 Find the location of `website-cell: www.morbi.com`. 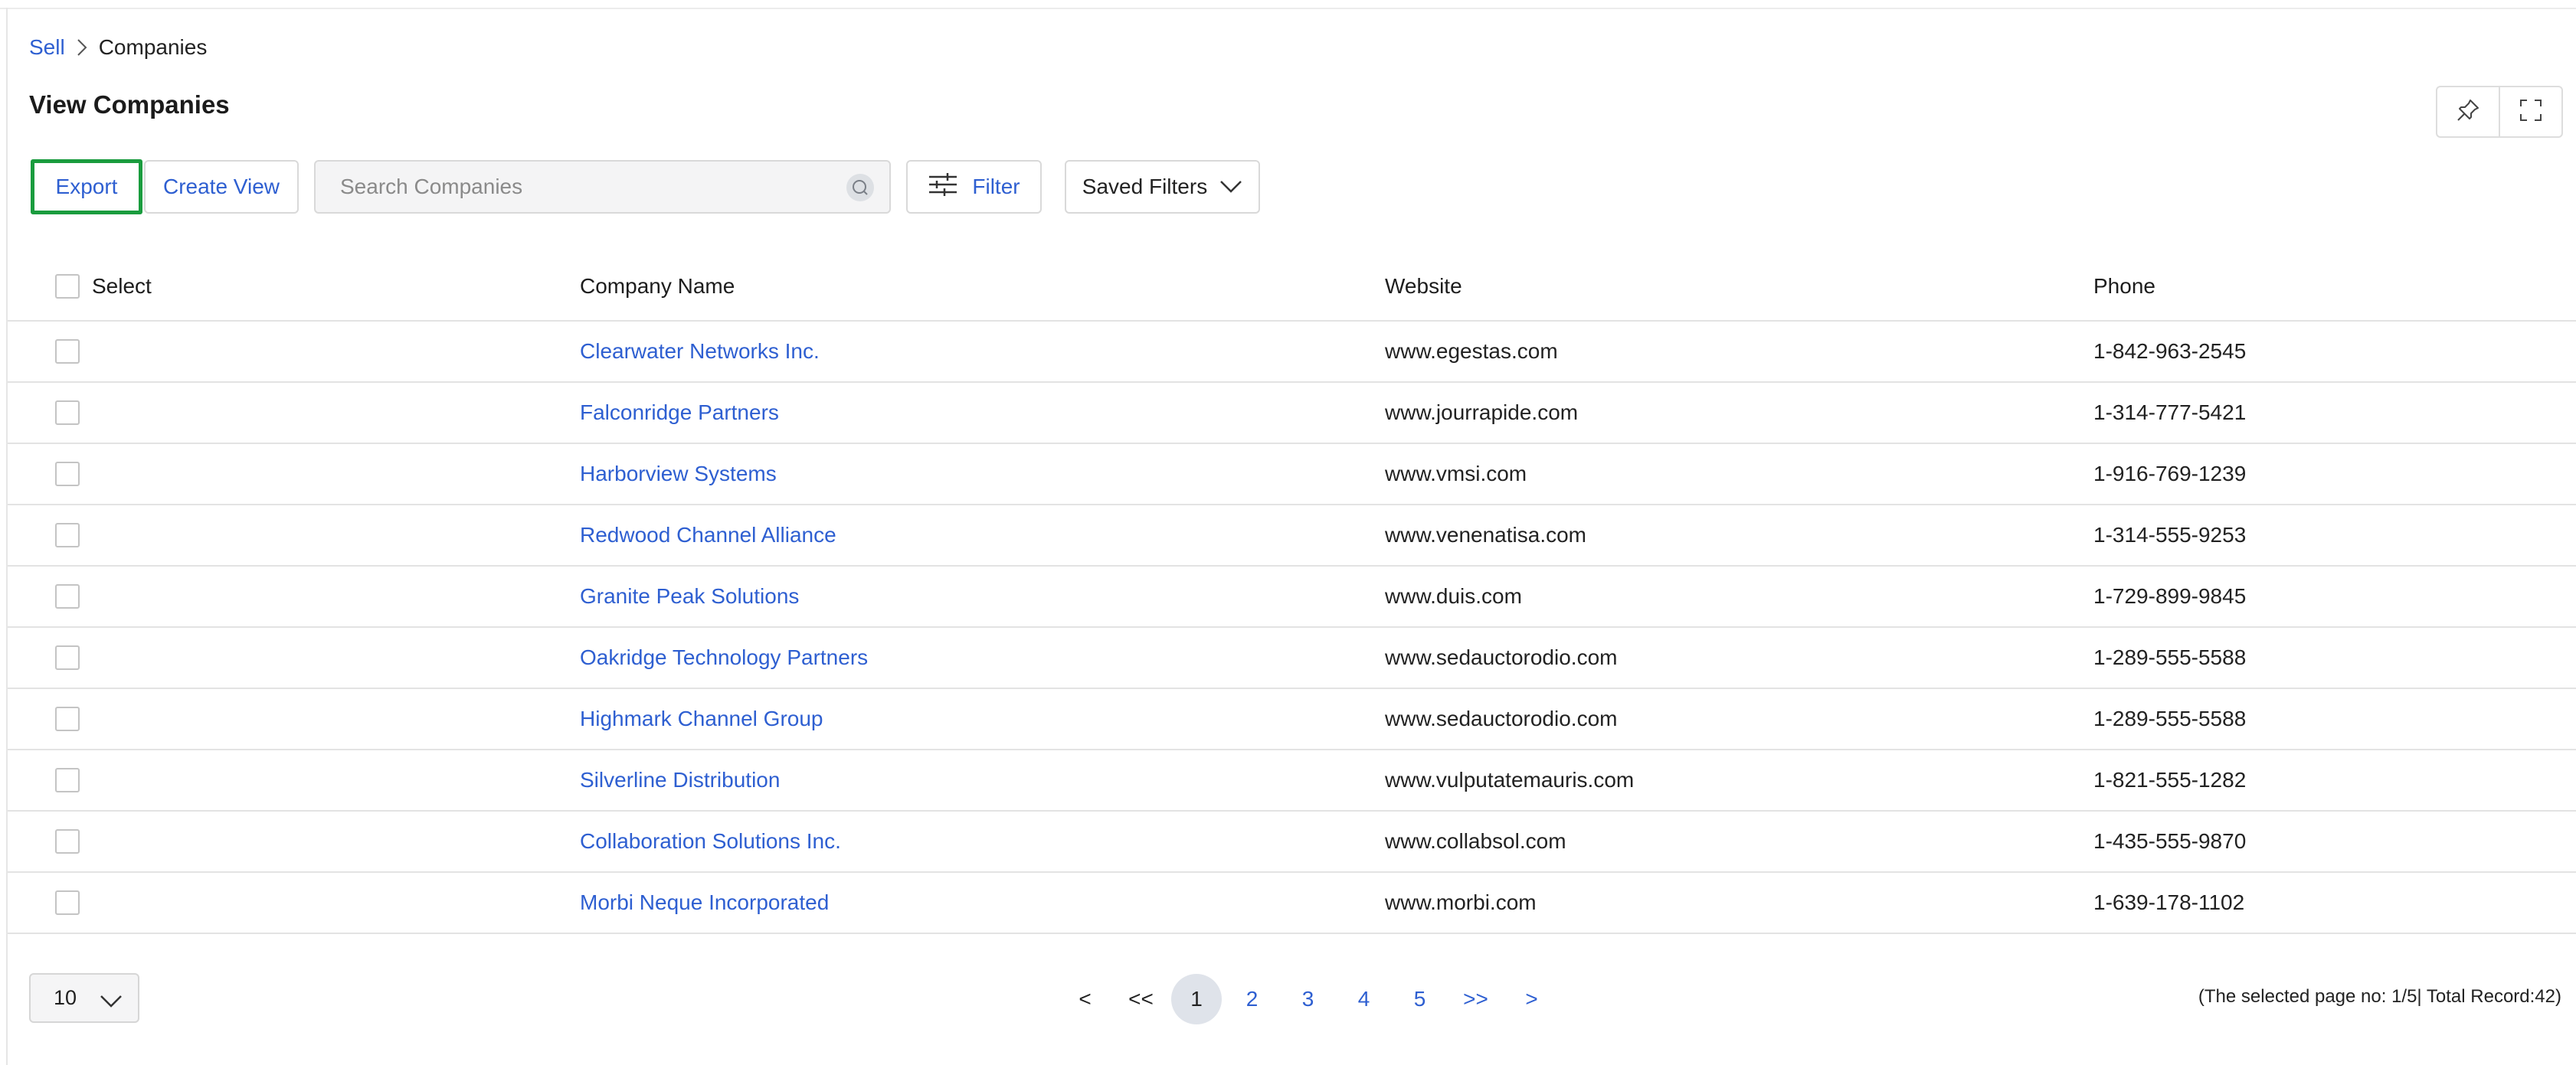

website-cell: www.morbi.com is located at coordinates (1461, 902).